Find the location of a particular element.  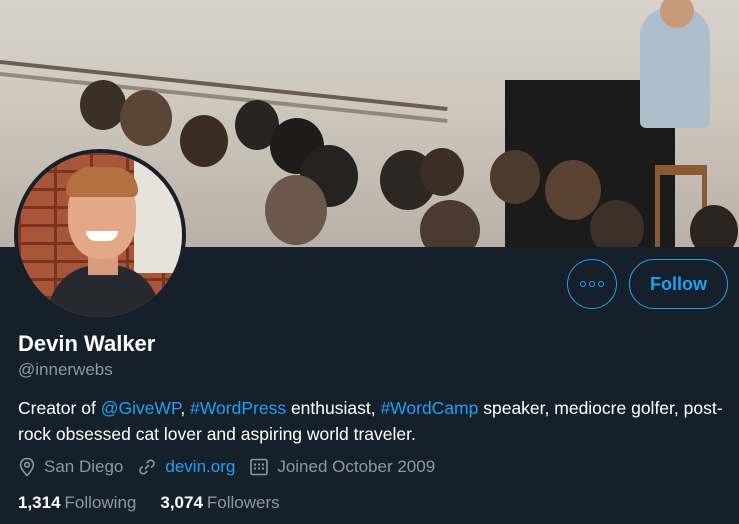

profile-meta: San Diego devin.org Joined October 2009 is located at coordinates (233, 467).